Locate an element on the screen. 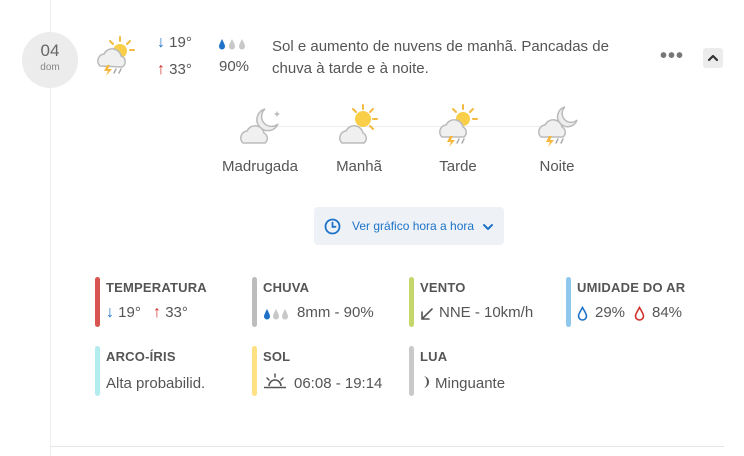 The image size is (744, 456). wind-direction-arrow-icon is located at coordinates (427, 314).